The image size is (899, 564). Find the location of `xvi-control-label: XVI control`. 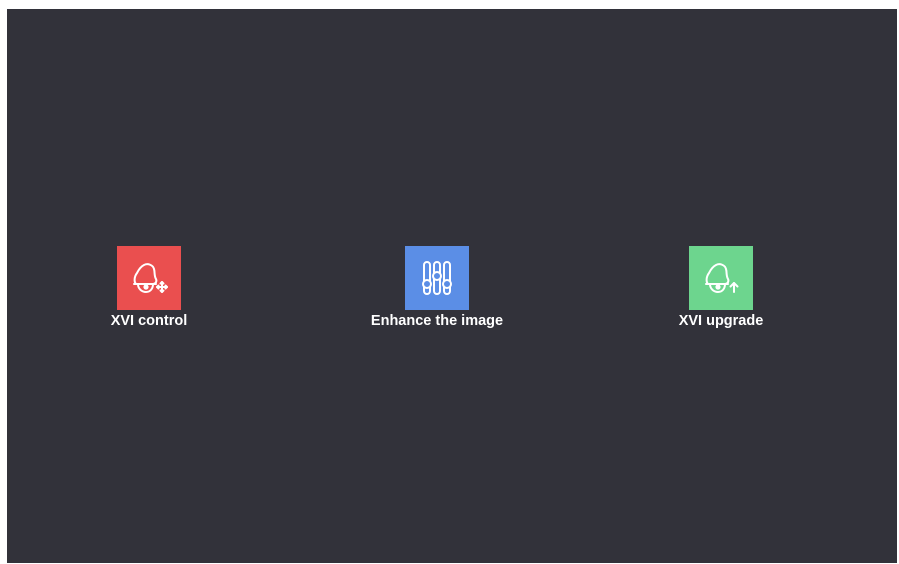

xvi-control-label: XVI control is located at coordinates (149, 321).